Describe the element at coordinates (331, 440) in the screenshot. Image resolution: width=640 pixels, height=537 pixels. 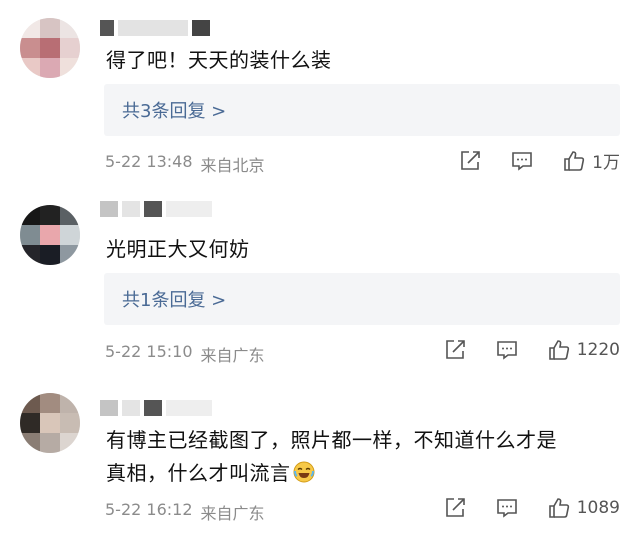
I see `comment-text-line: 有博主已经截图了，照片都一样，不知道什么才是` at that location.